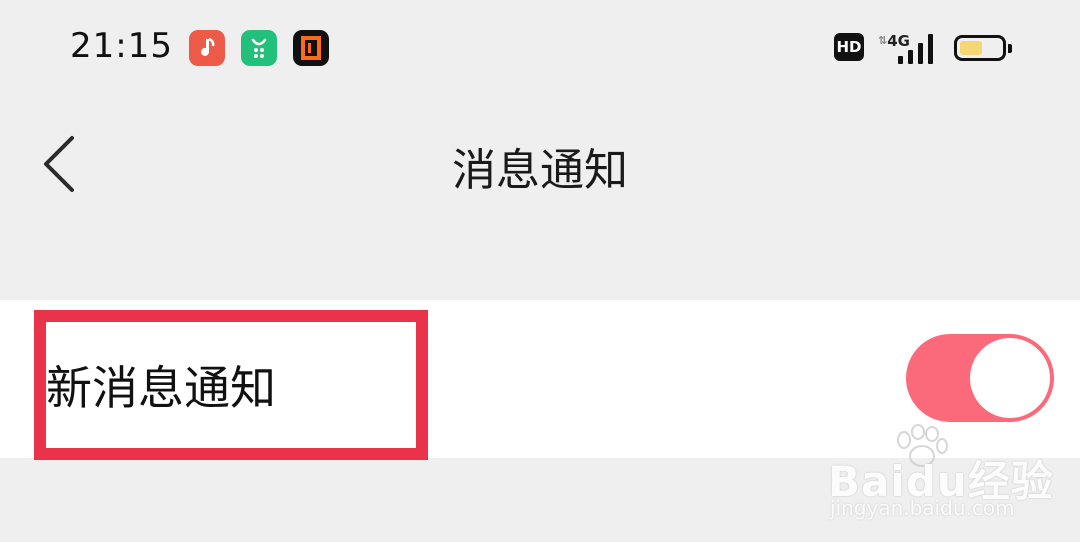 This screenshot has height=542, width=1080. Describe the element at coordinates (922, 508) in the screenshot. I see `watermark-url: jingyan.baidu.com` at that location.